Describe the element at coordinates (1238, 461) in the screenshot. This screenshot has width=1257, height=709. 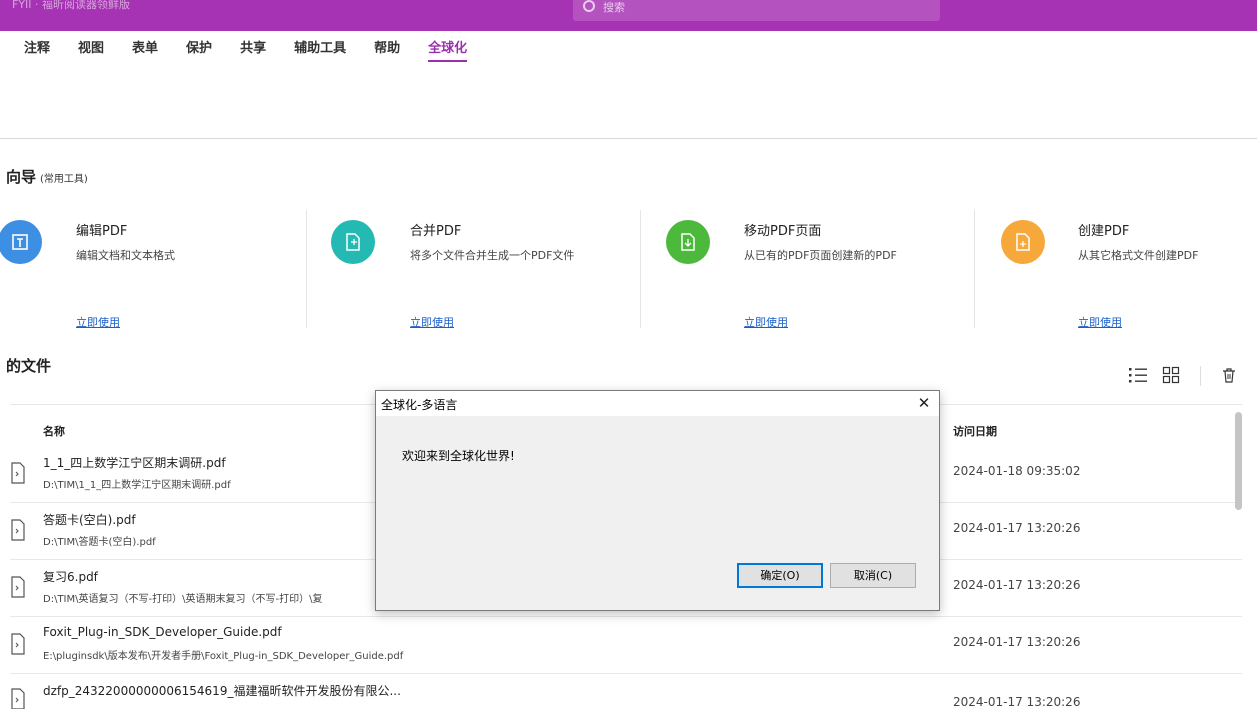
I see `files-scrollbar` at that location.